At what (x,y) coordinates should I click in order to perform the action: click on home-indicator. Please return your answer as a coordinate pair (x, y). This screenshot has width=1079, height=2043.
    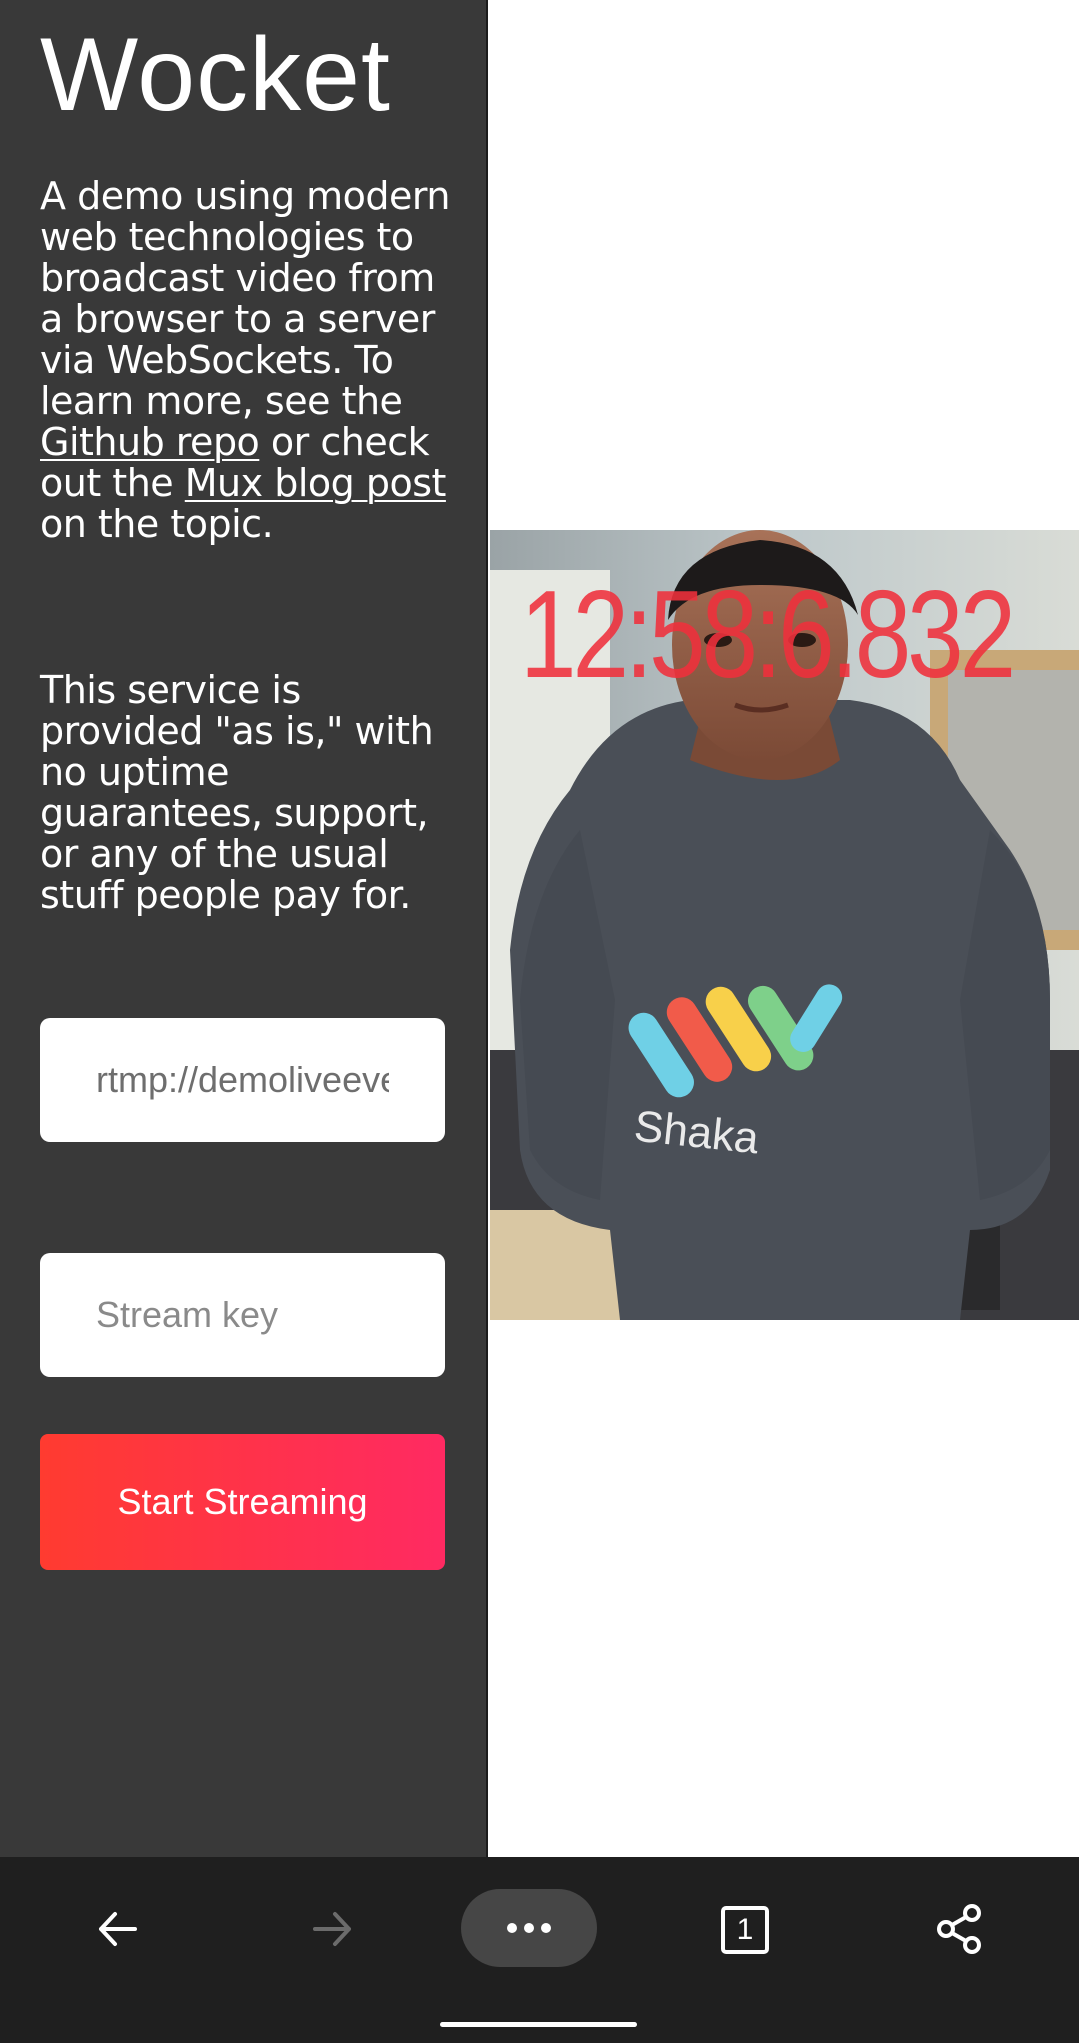
    Looking at the image, I should click on (538, 2024).